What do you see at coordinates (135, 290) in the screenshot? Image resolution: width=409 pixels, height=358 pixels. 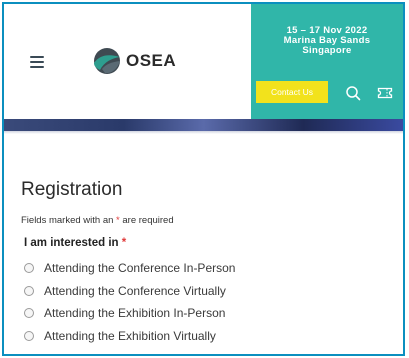 I see `option-label: Attending the Conference Virtually` at bounding box center [135, 290].